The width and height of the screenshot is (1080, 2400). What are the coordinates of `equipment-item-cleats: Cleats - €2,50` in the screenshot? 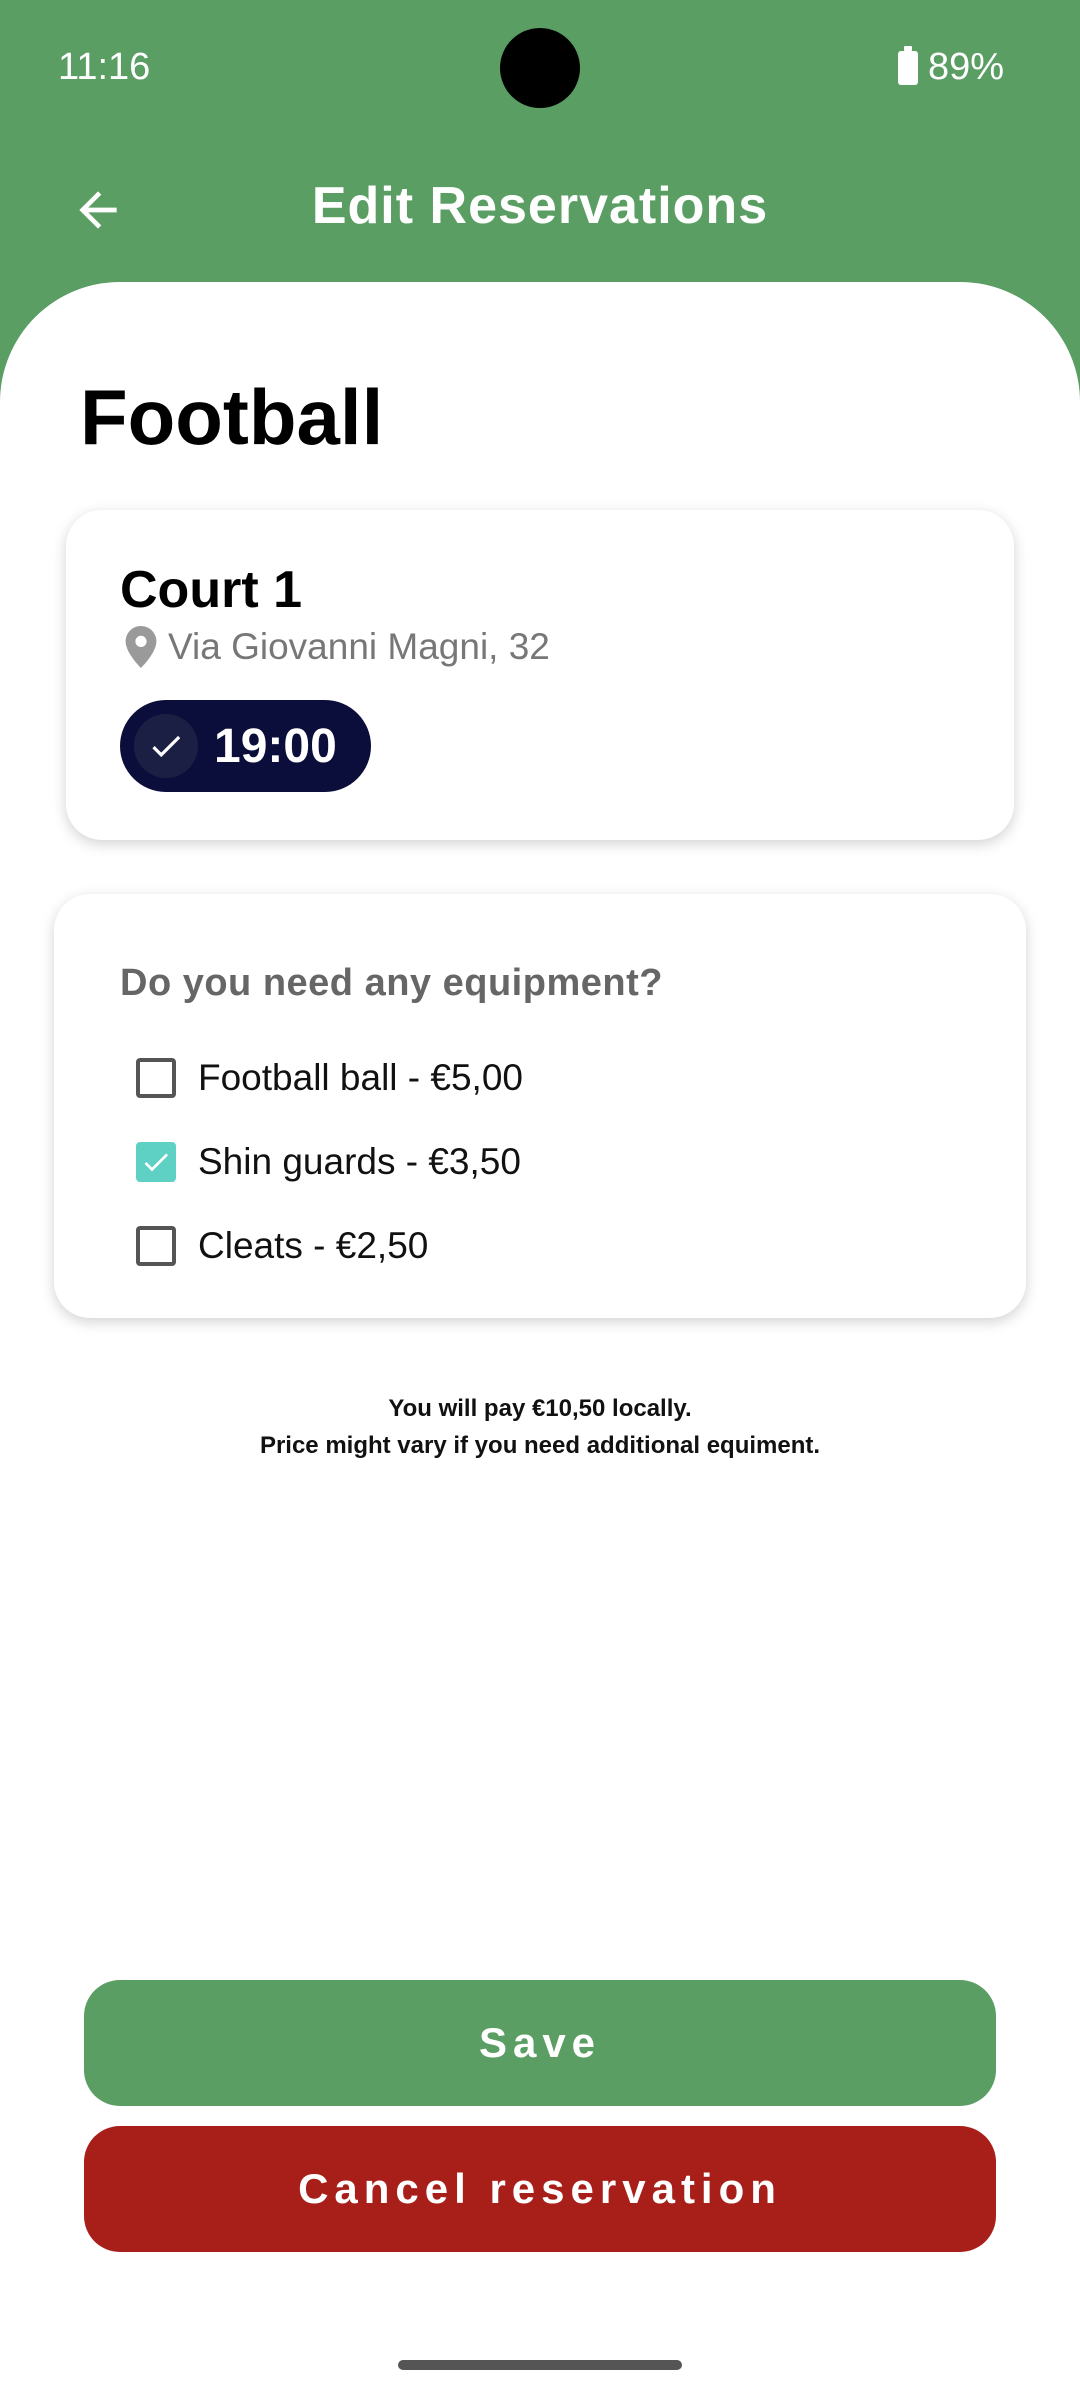 It's located at (329, 1246).